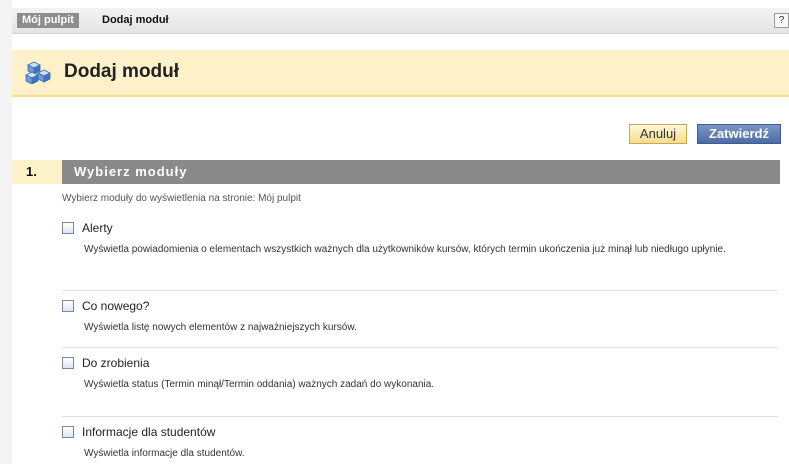 The height and width of the screenshot is (464, 789). I want to click on module-name: Co nowego?, so click(115, 306).